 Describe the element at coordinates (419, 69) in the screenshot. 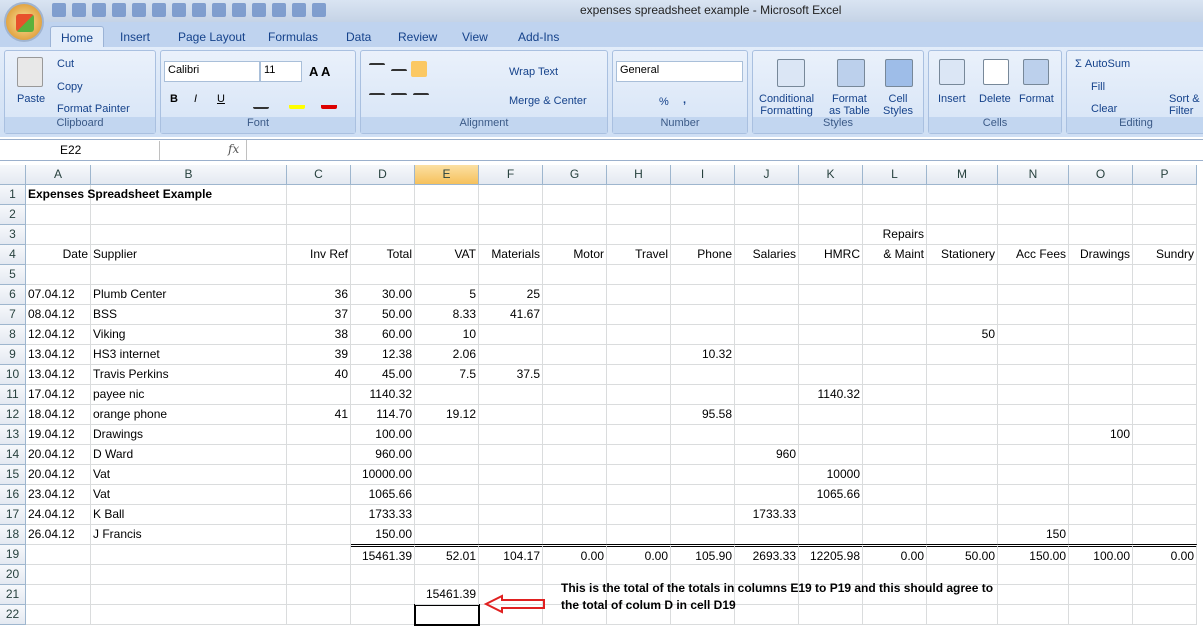

I see `align-bottom-icon` at that location.